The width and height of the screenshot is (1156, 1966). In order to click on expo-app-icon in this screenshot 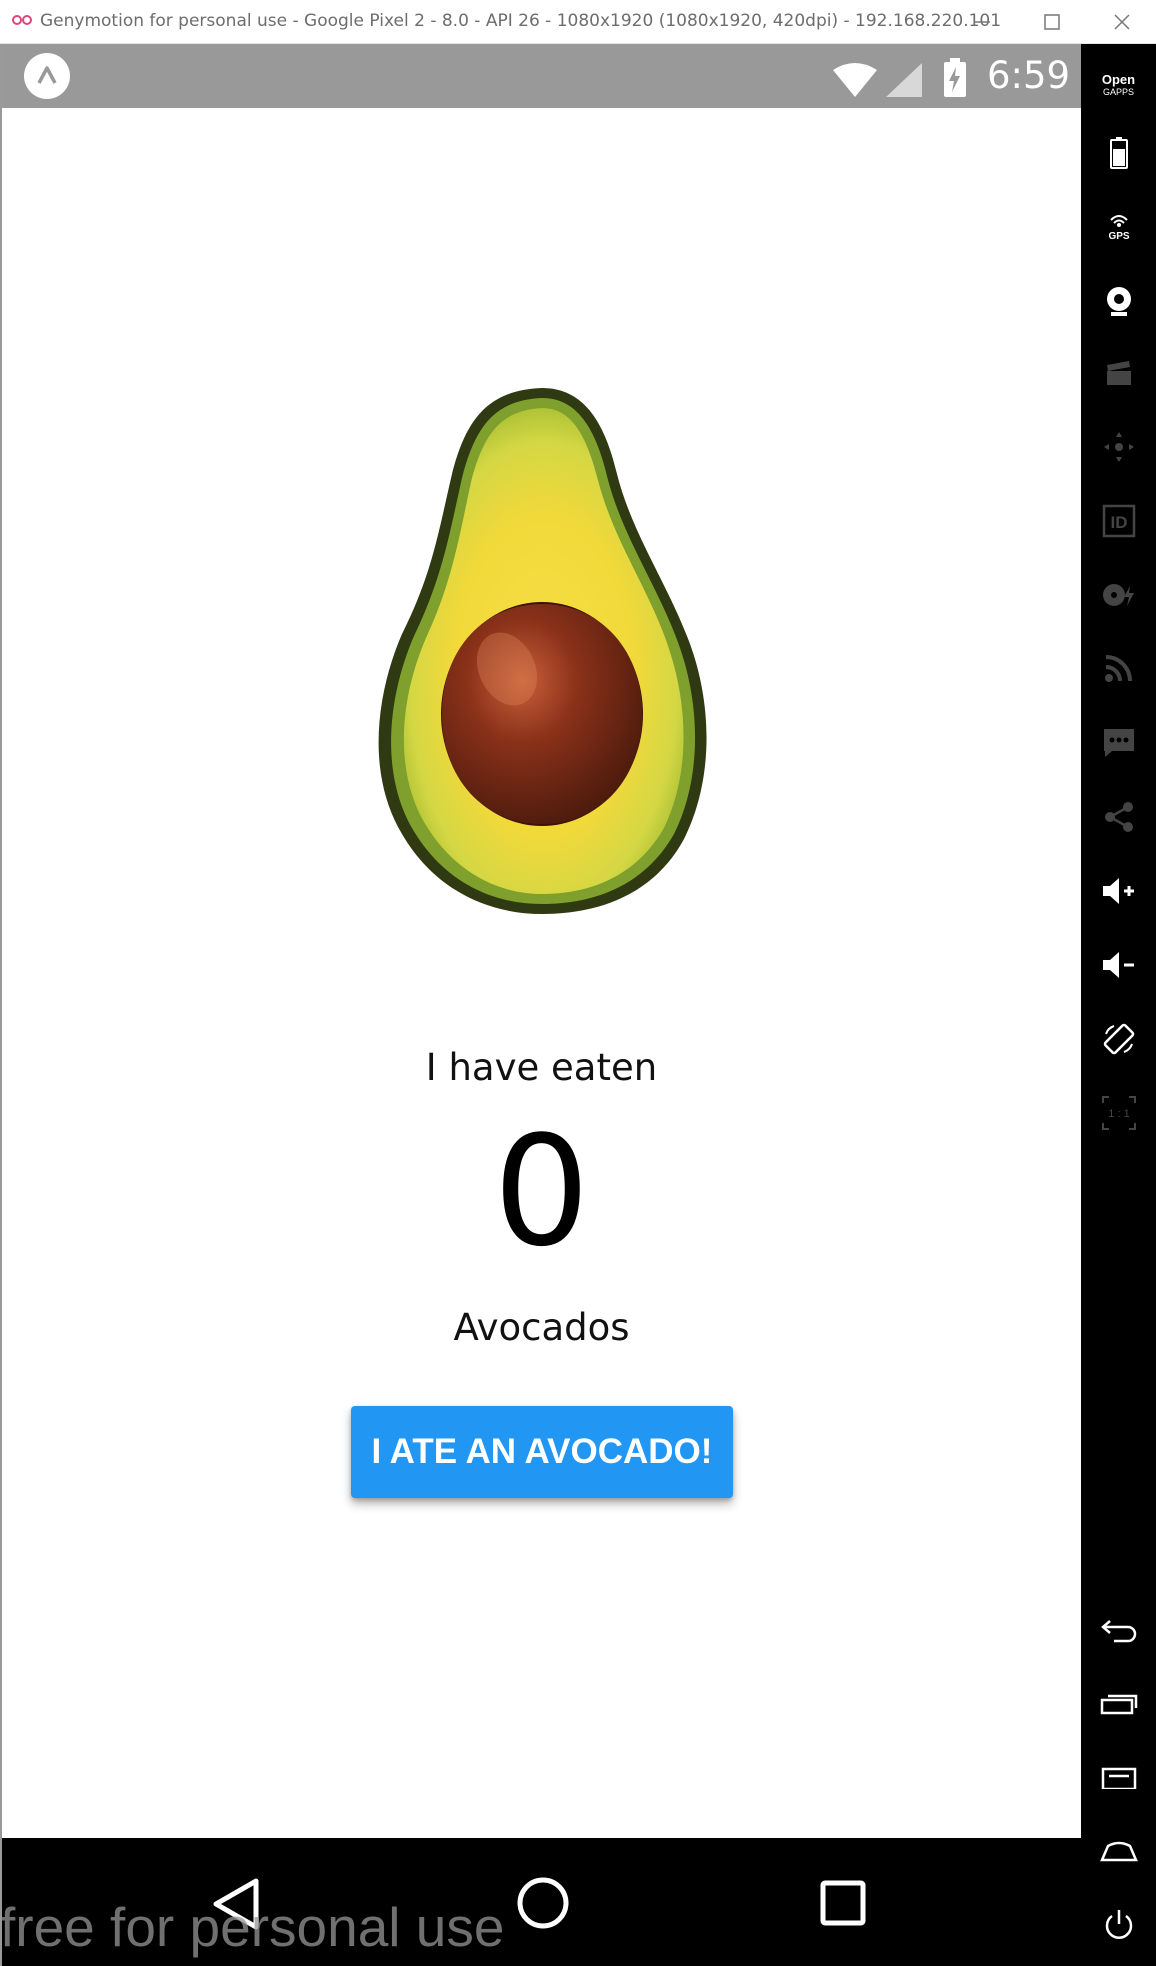, I will do `click(47, 76)`.